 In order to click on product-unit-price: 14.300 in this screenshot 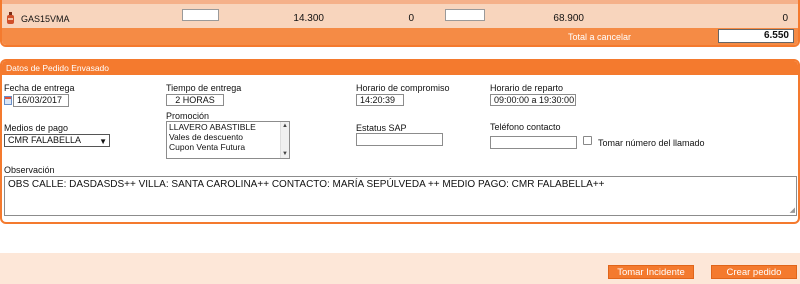, I will do `click(308, 18)`.